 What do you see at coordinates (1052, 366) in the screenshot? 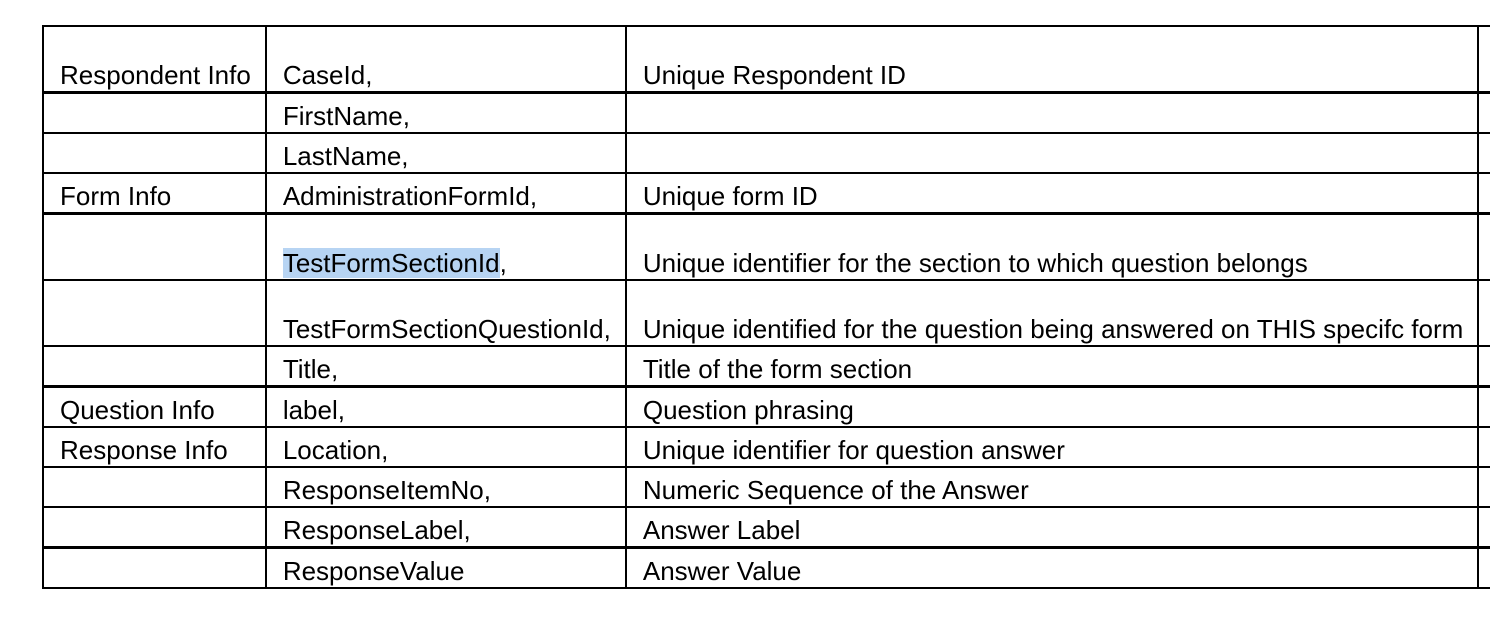
I see `description-cell: Title of the form section` at bounding box center [1052, 366].